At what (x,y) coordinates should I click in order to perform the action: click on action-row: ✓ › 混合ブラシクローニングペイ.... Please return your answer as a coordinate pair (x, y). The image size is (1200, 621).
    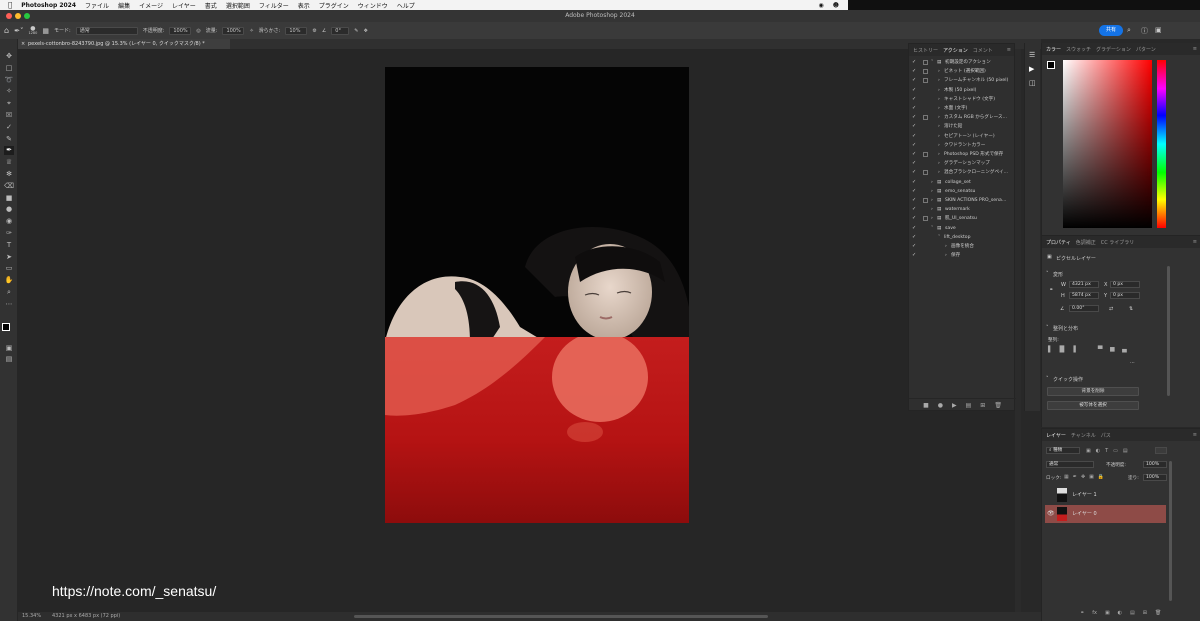
    Looking at the image, I should click on (962, 172).